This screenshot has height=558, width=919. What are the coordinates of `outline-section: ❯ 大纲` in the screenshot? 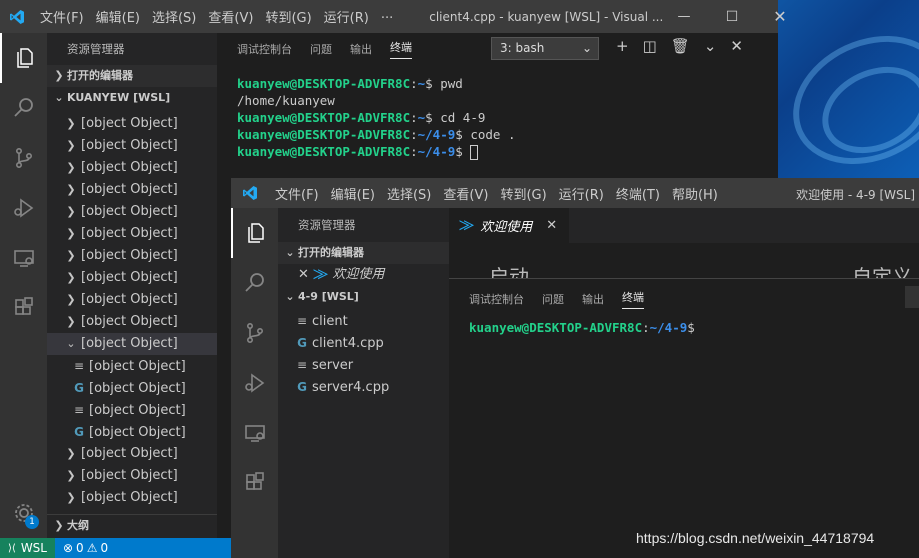 It's located at (132, 525).